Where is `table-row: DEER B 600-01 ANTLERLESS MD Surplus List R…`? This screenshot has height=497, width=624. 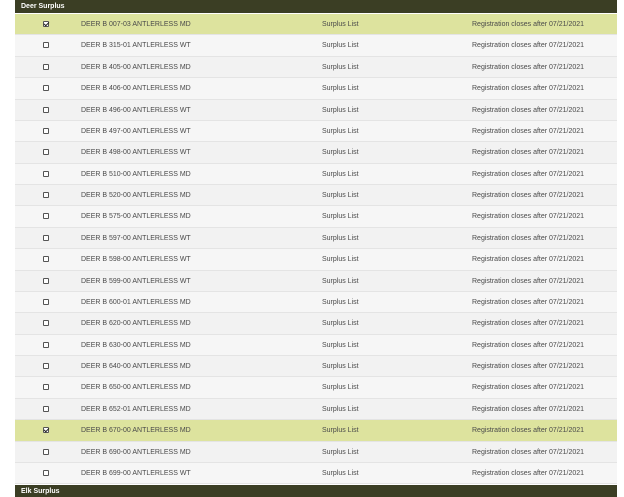
table-row: DEER B 600-01 ANTLERLESS MD Surplus List R… is located at coordinates (316, 302).